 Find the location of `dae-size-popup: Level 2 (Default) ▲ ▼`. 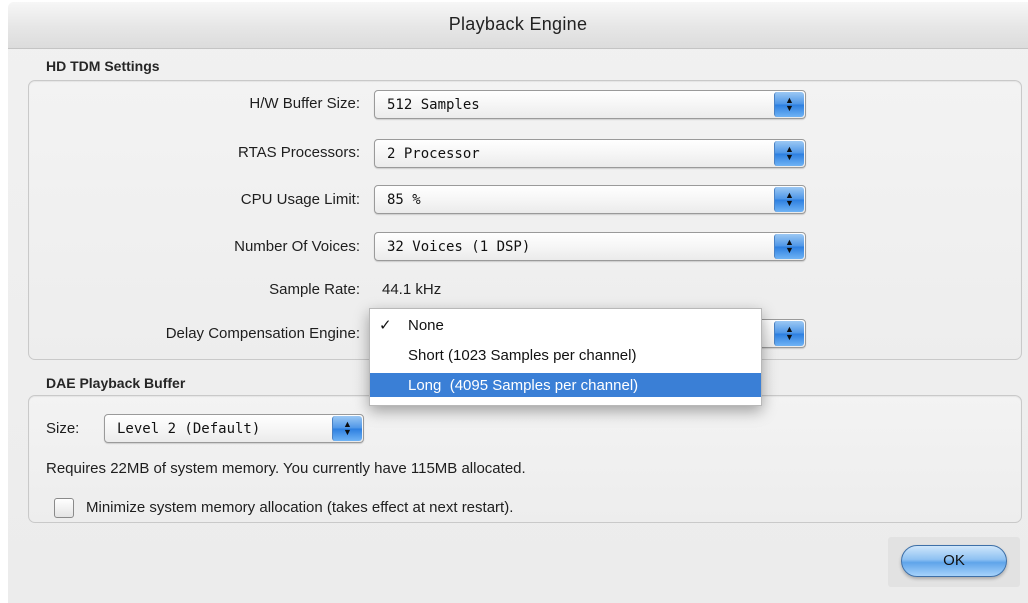

dae-size-popup: Level 2 (Default) ▲ ▼ is located at coordinates (234, 428).